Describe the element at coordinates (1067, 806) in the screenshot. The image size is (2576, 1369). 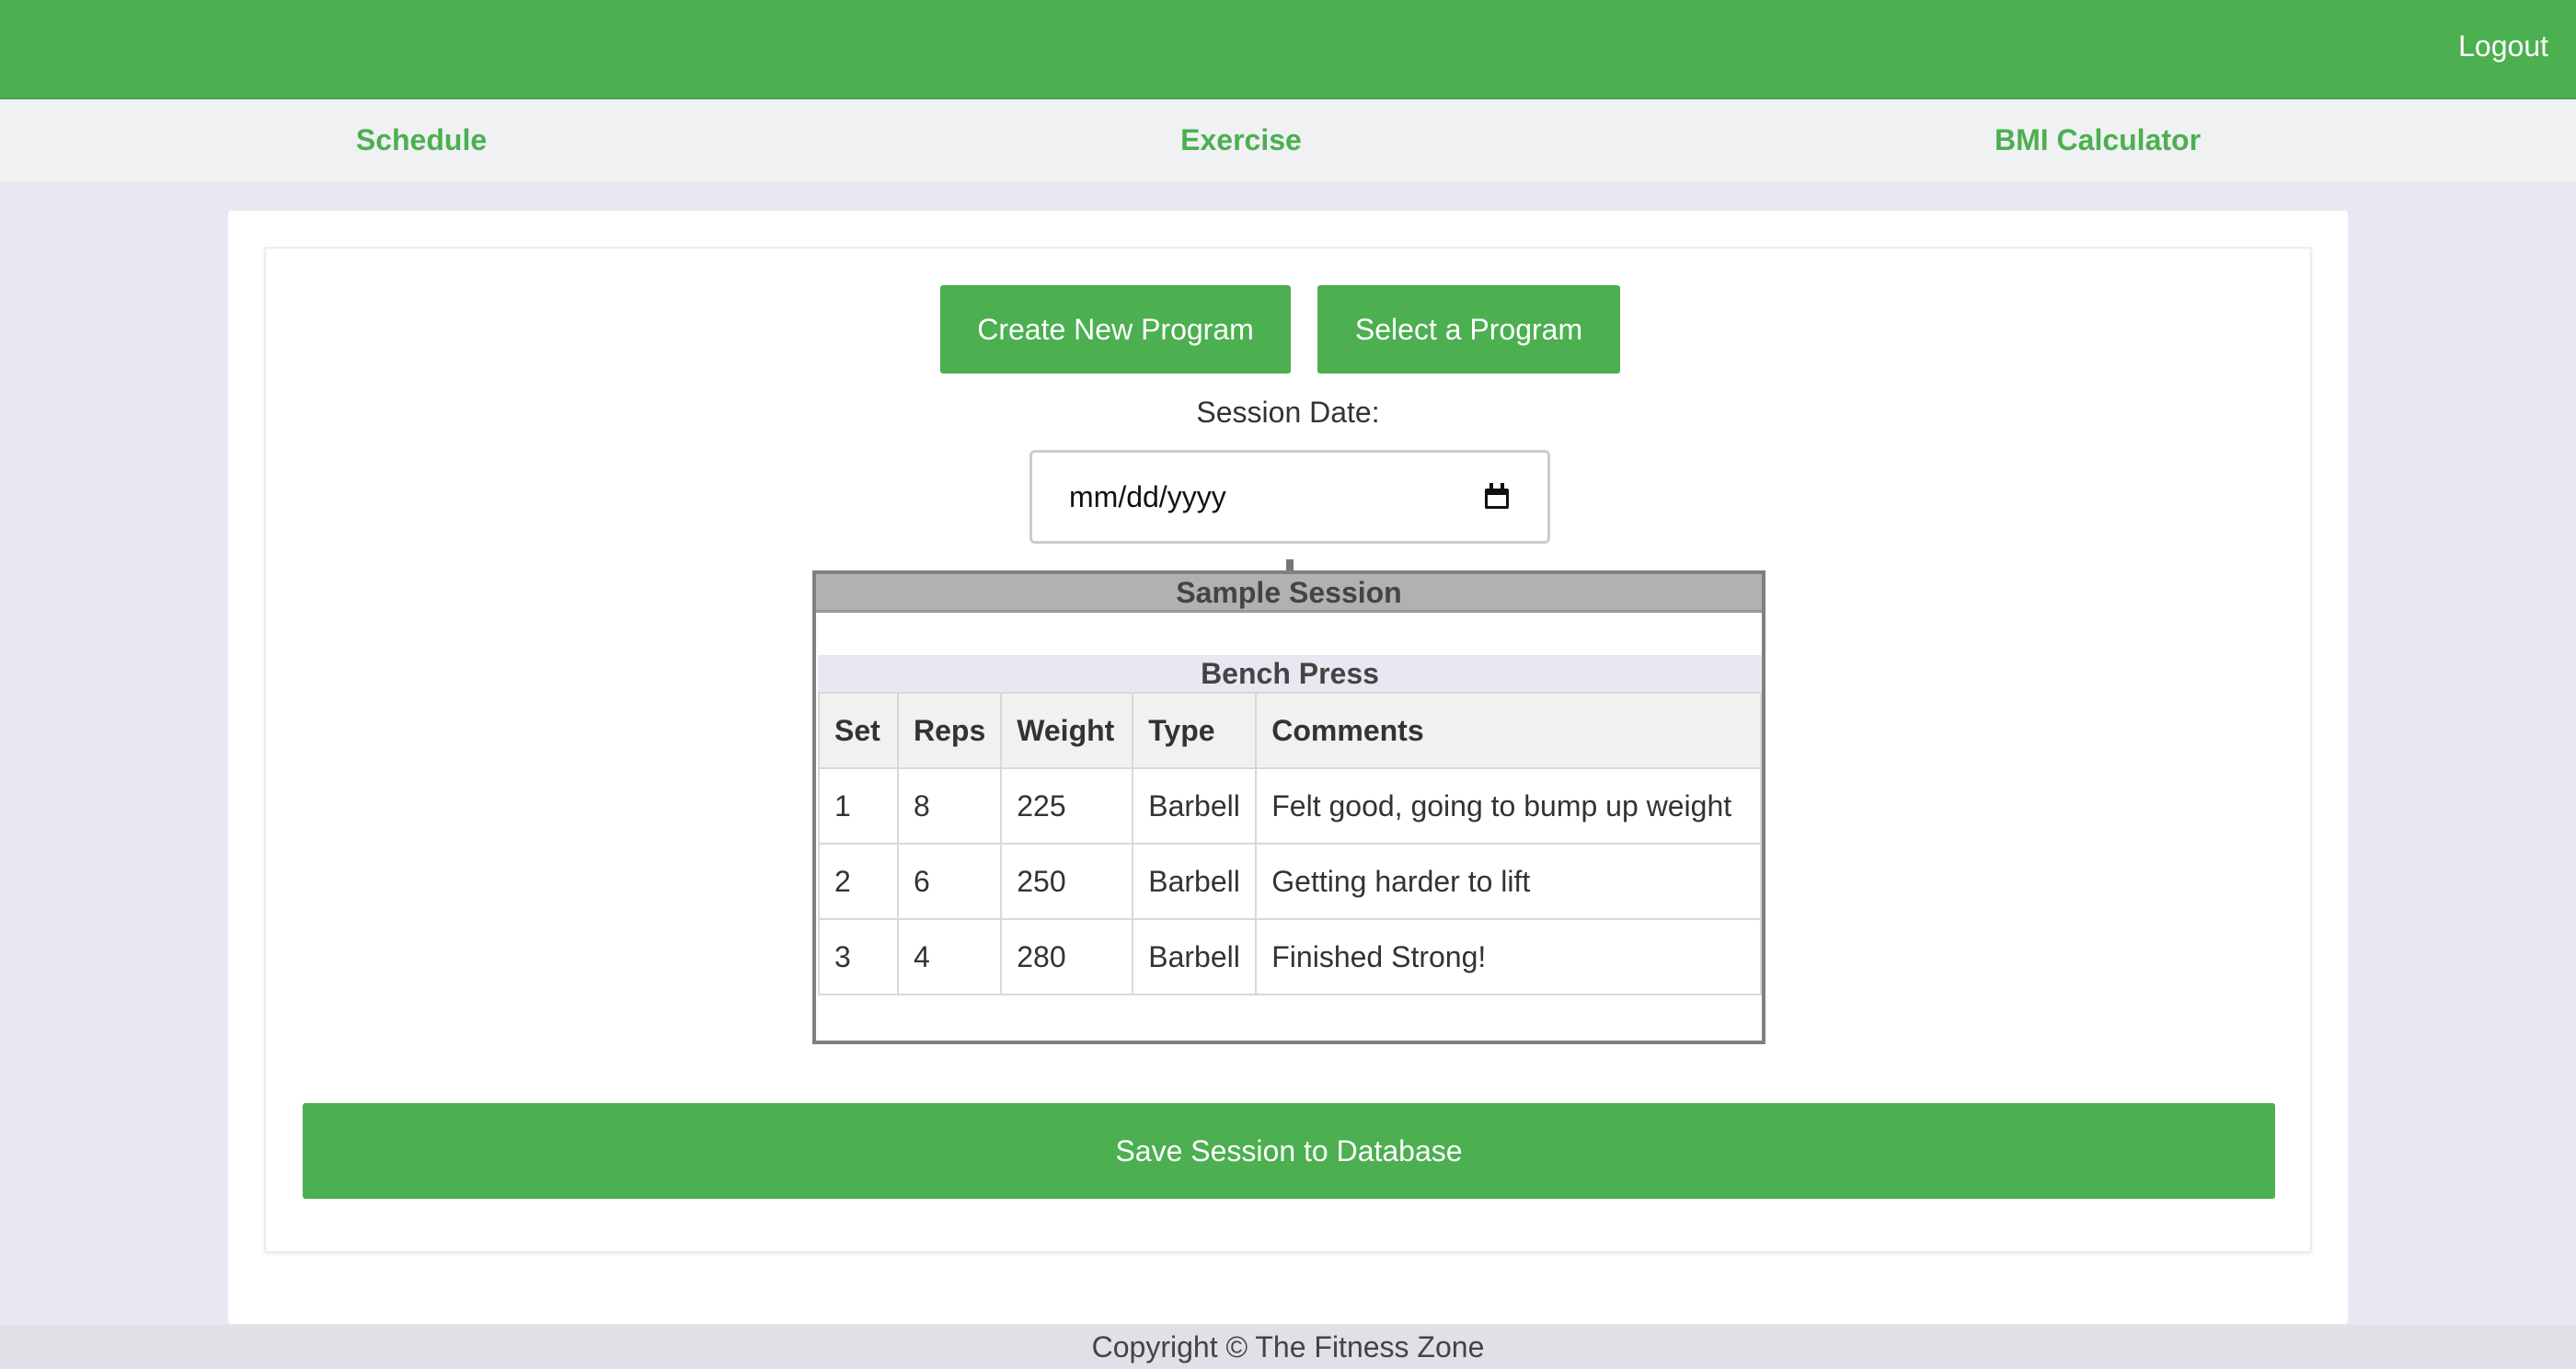
I see `cell-weight: 225` at that location.